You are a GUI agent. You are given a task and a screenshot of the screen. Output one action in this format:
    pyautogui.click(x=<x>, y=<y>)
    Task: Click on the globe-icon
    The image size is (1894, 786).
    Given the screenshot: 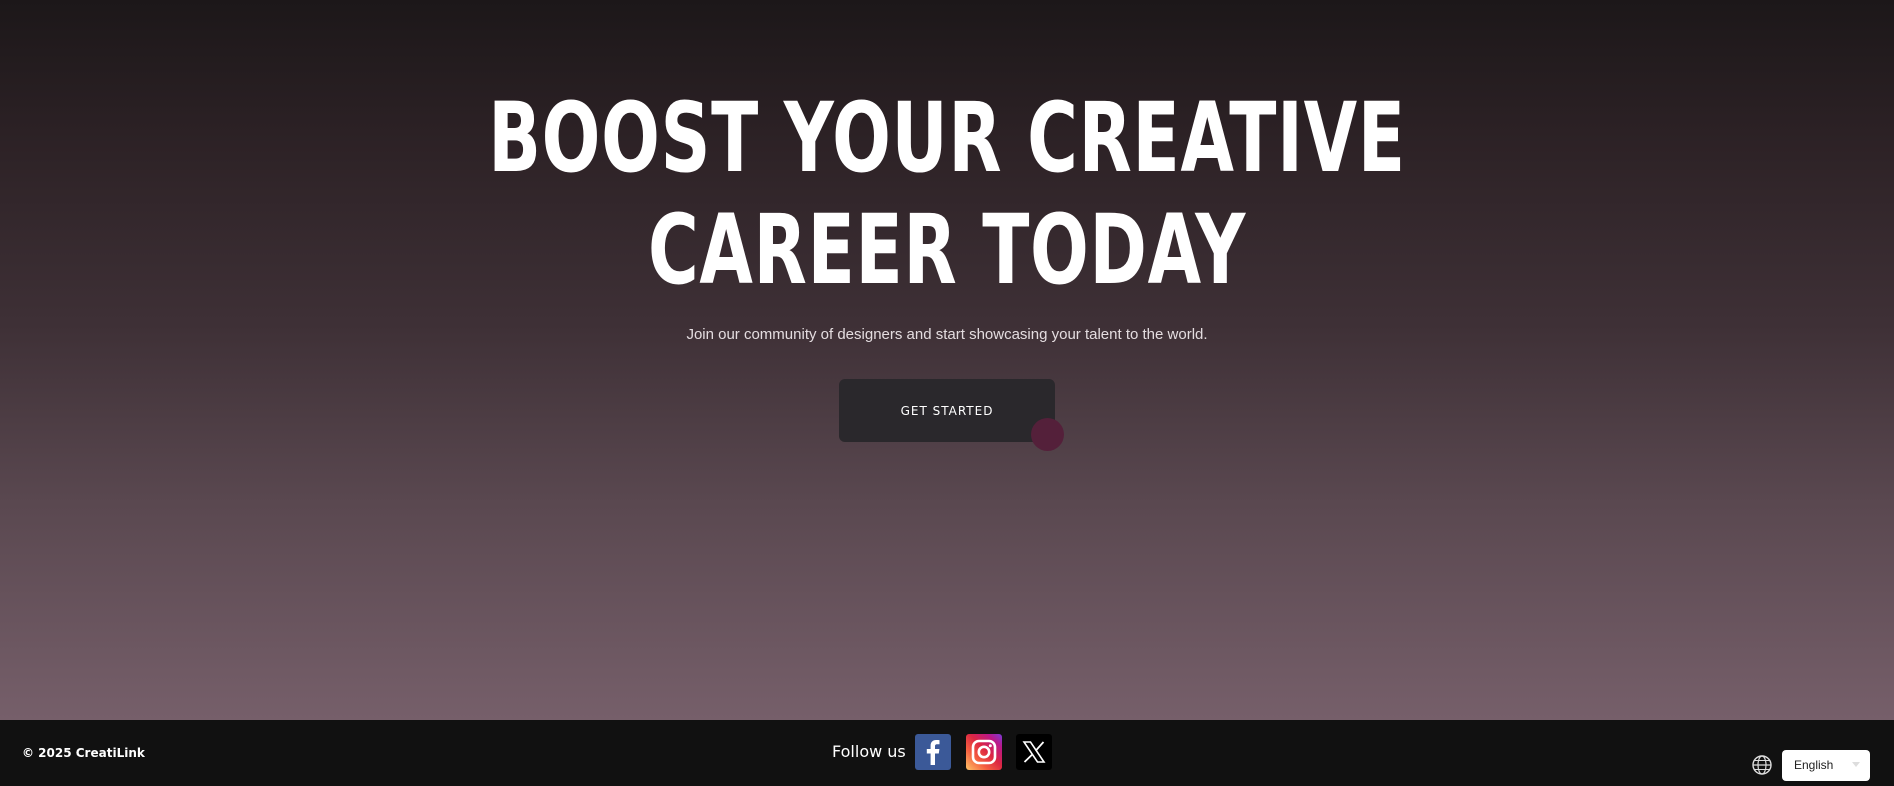 What is the action you would take?
    pyautogui.click(x=1762, y=765)
    